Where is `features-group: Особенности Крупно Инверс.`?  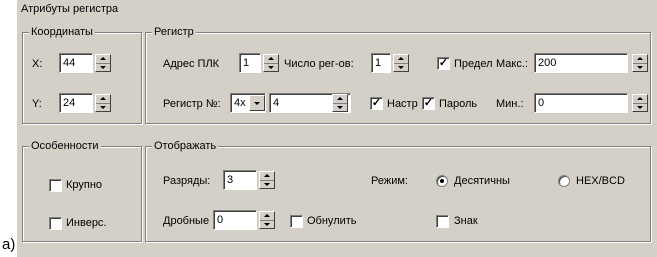 features-group: Особенности Крупно Инверс. is located at coordinates (82, 191).